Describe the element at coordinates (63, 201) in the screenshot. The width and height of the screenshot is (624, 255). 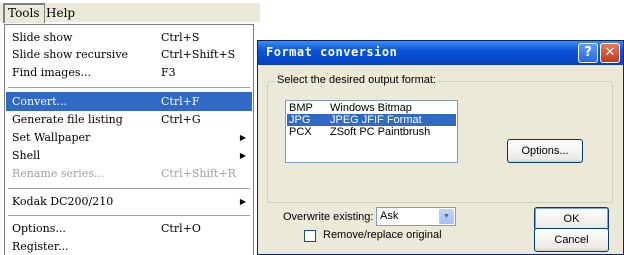
I see `menu-item-label: Kodak DC200/210` at that location.